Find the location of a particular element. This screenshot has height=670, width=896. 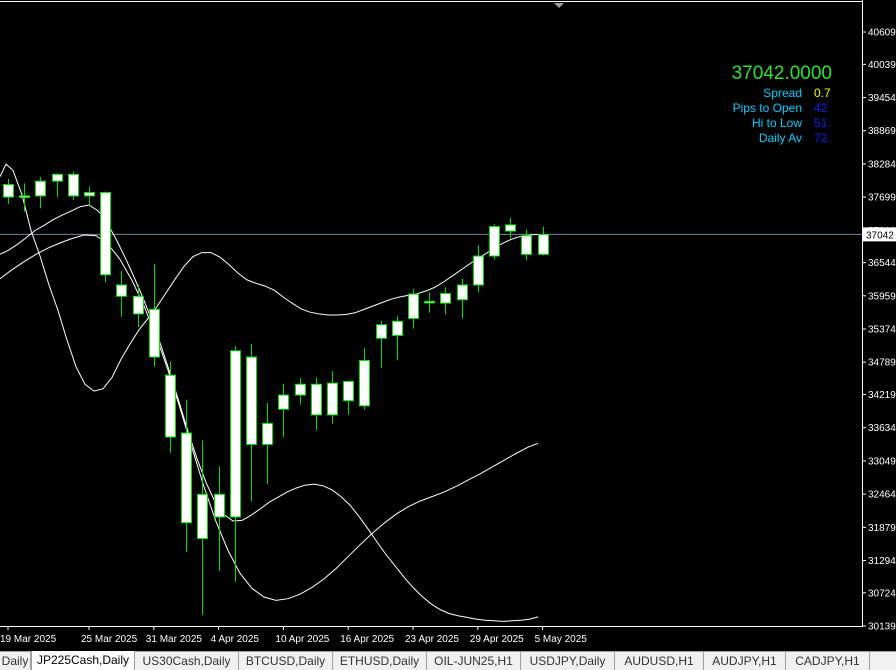

chart-tab: Daily is located at coordinates (15, 661).